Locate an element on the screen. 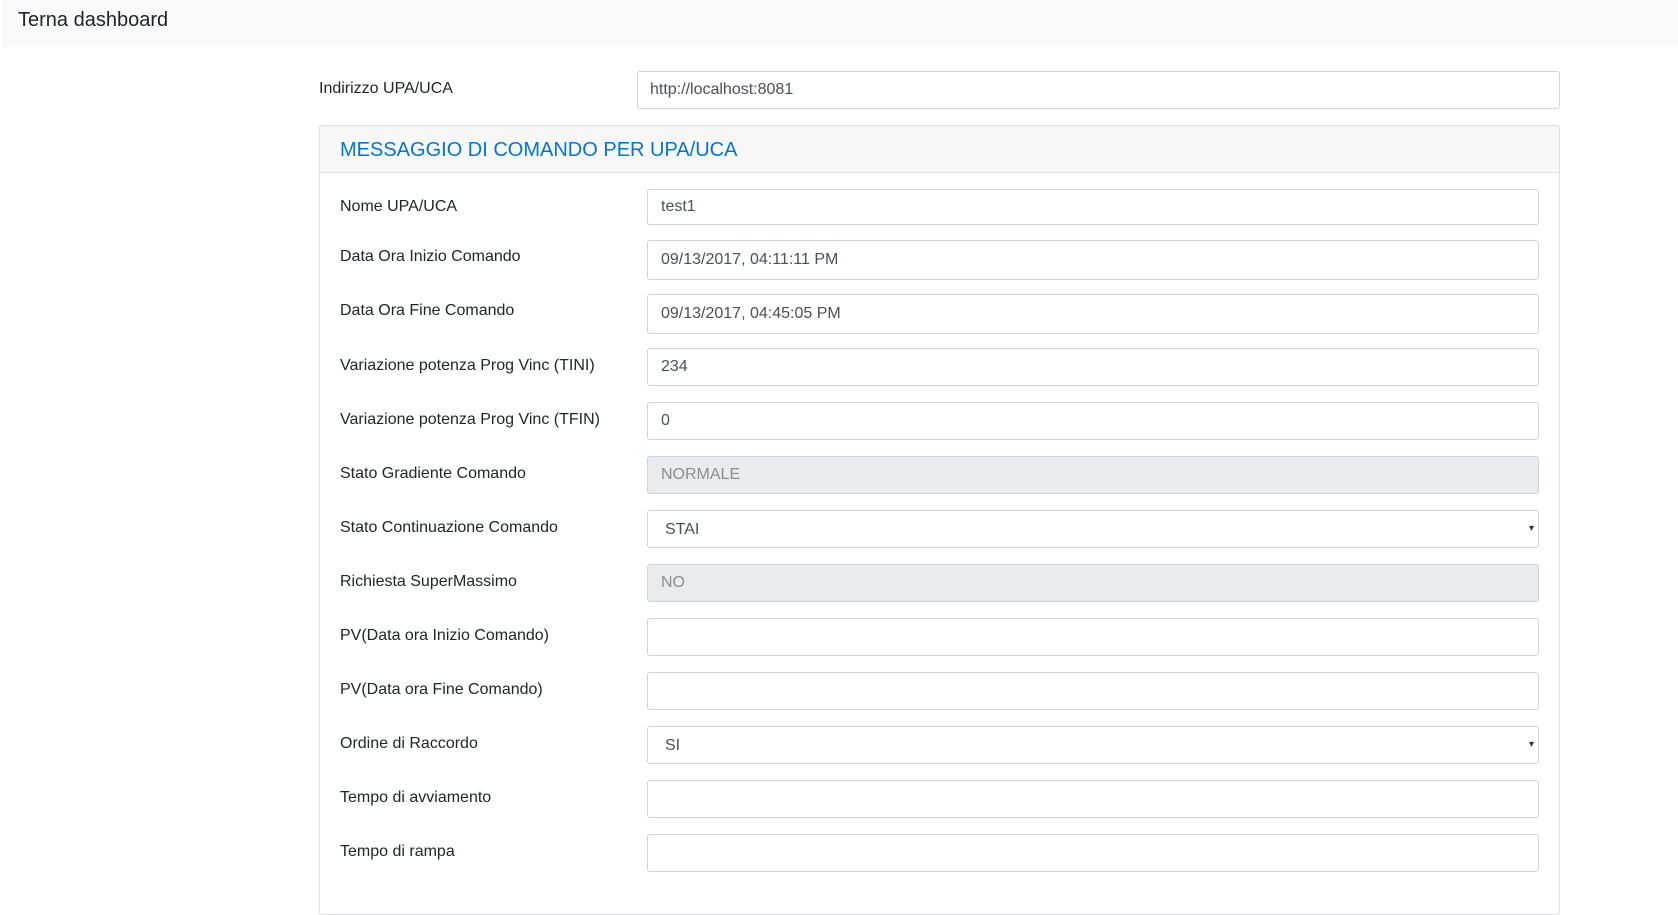  card-title: MESSAGGIO DI COMANDO PER UPA/UCA is located at coordinates (539, 150).